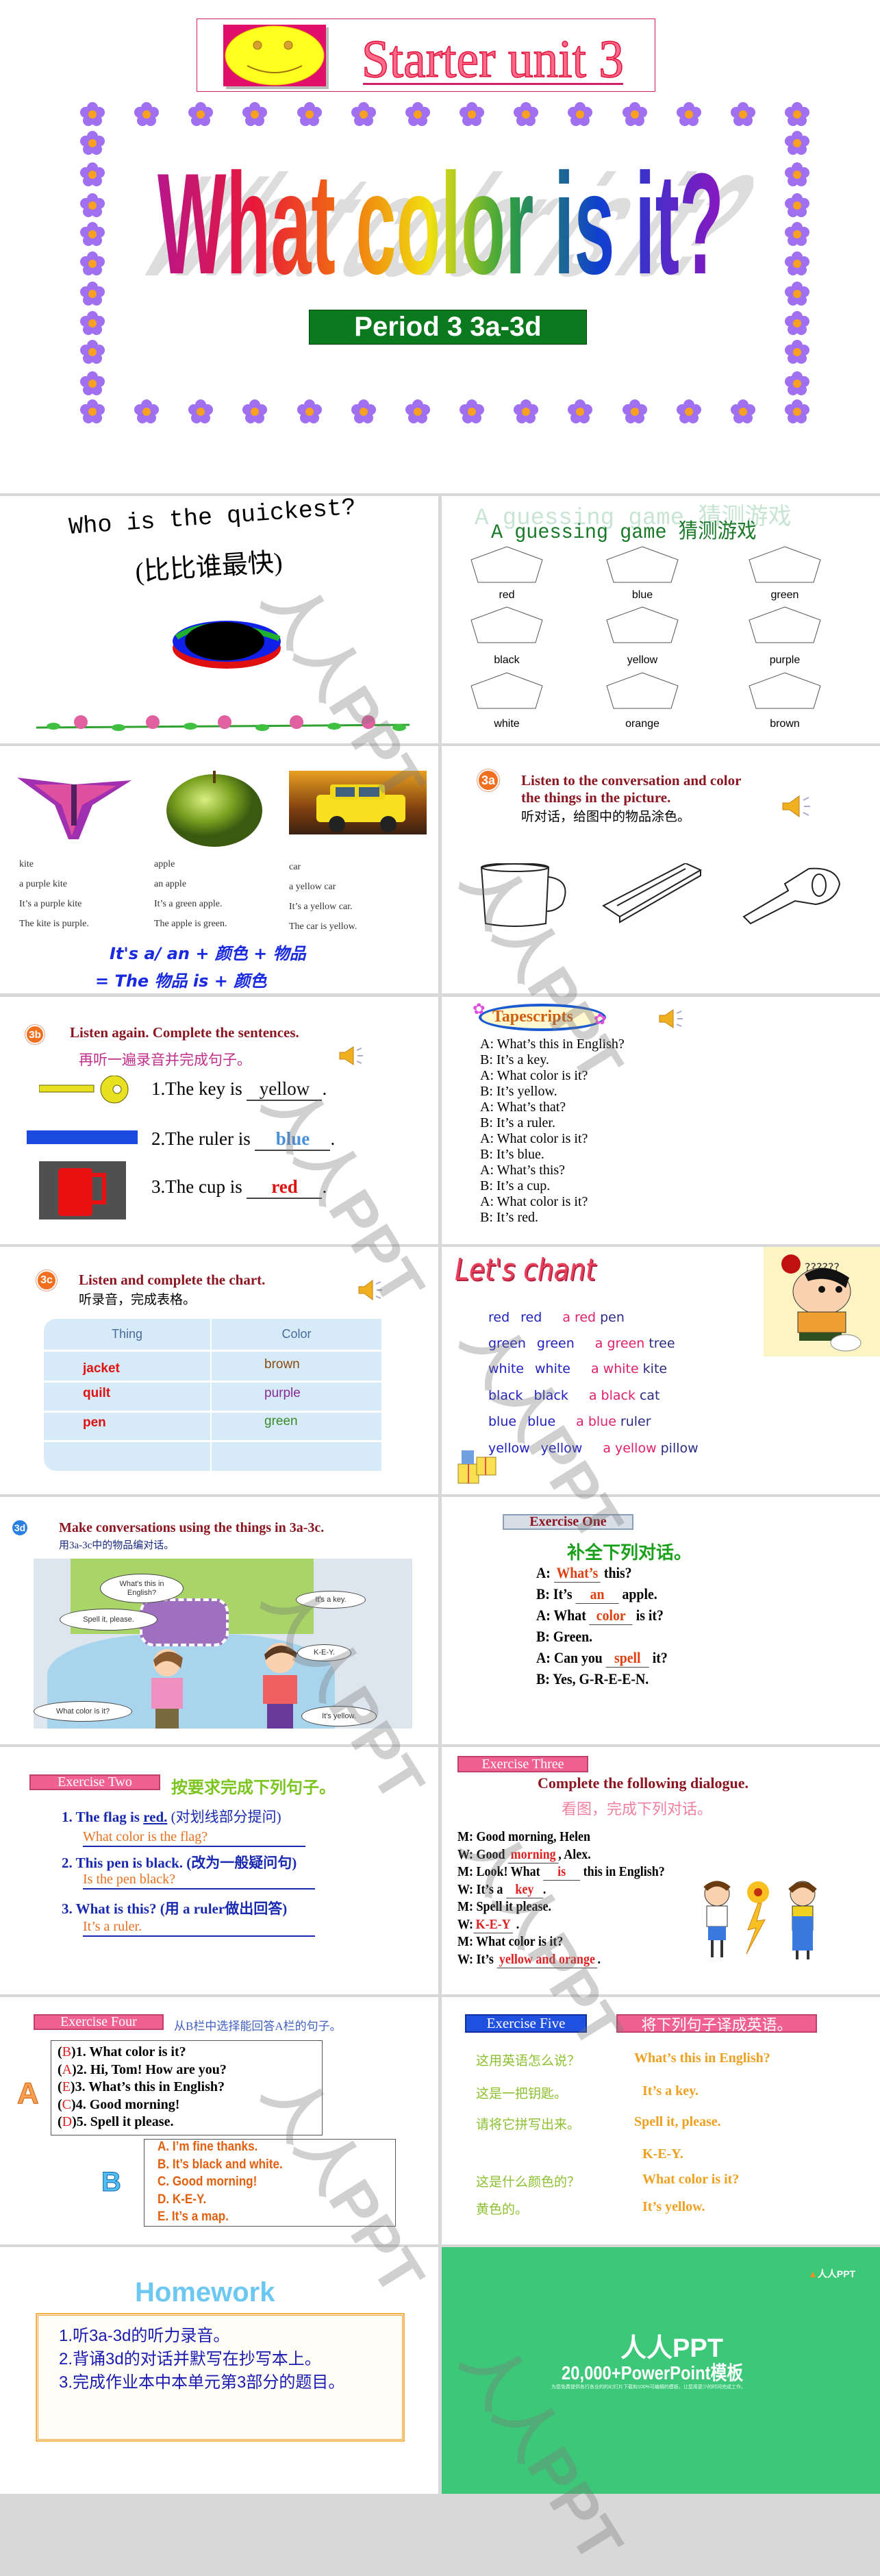 The width and height of the screenshot is (880, 2576). I want to click on line-text: B: Green., so click(564, 1636).